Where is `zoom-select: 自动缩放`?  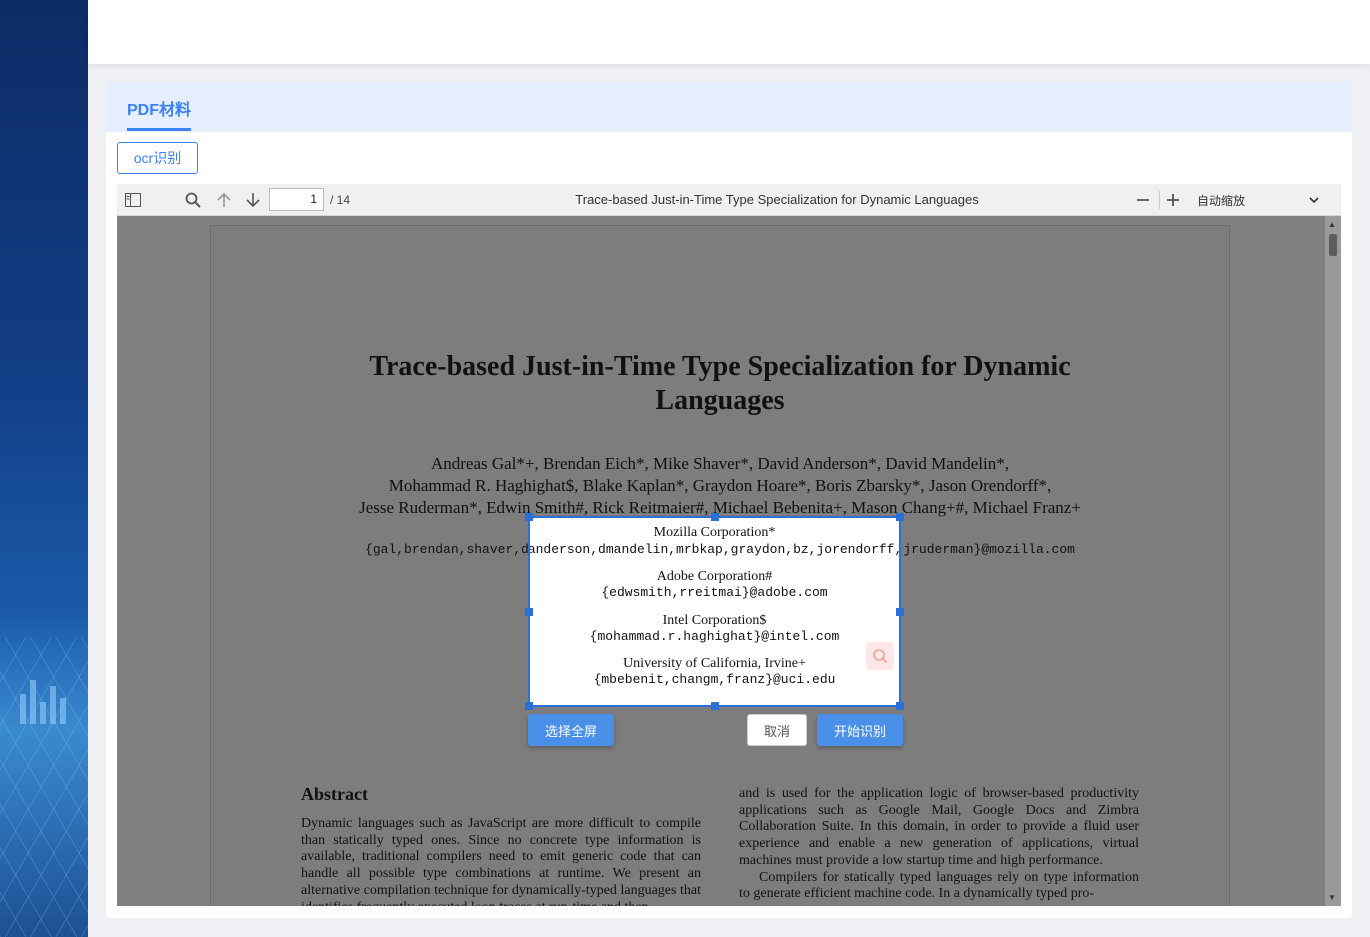
zoom-select: 自动缩放 is located at coordinates (1221, 200).